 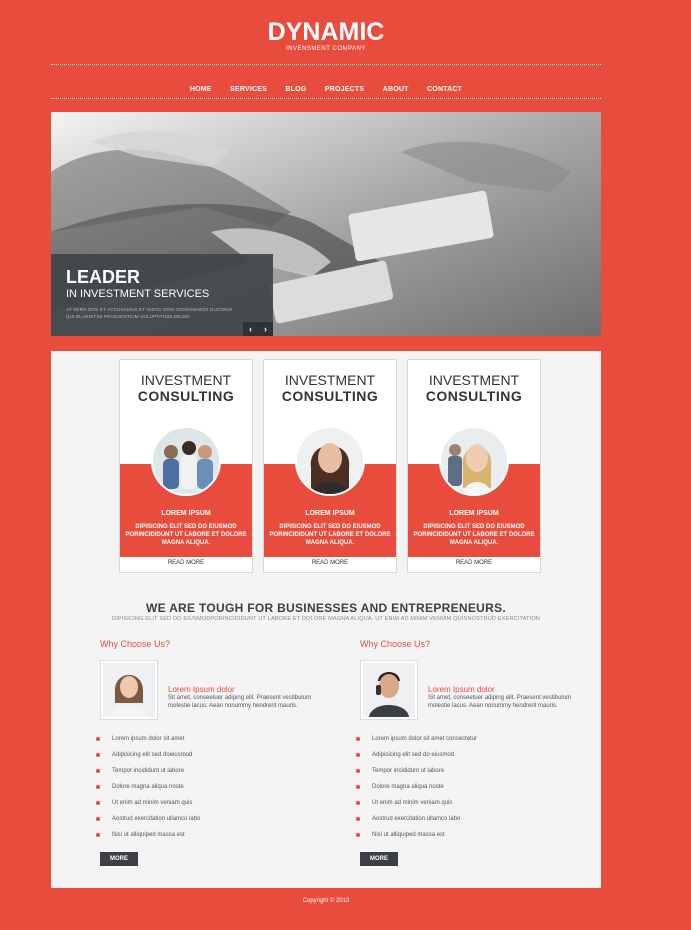 What do you see at coordinates (265, 329) in the screenshot?
I see `slider-next-button: ›` at bounding box center [265, 329].